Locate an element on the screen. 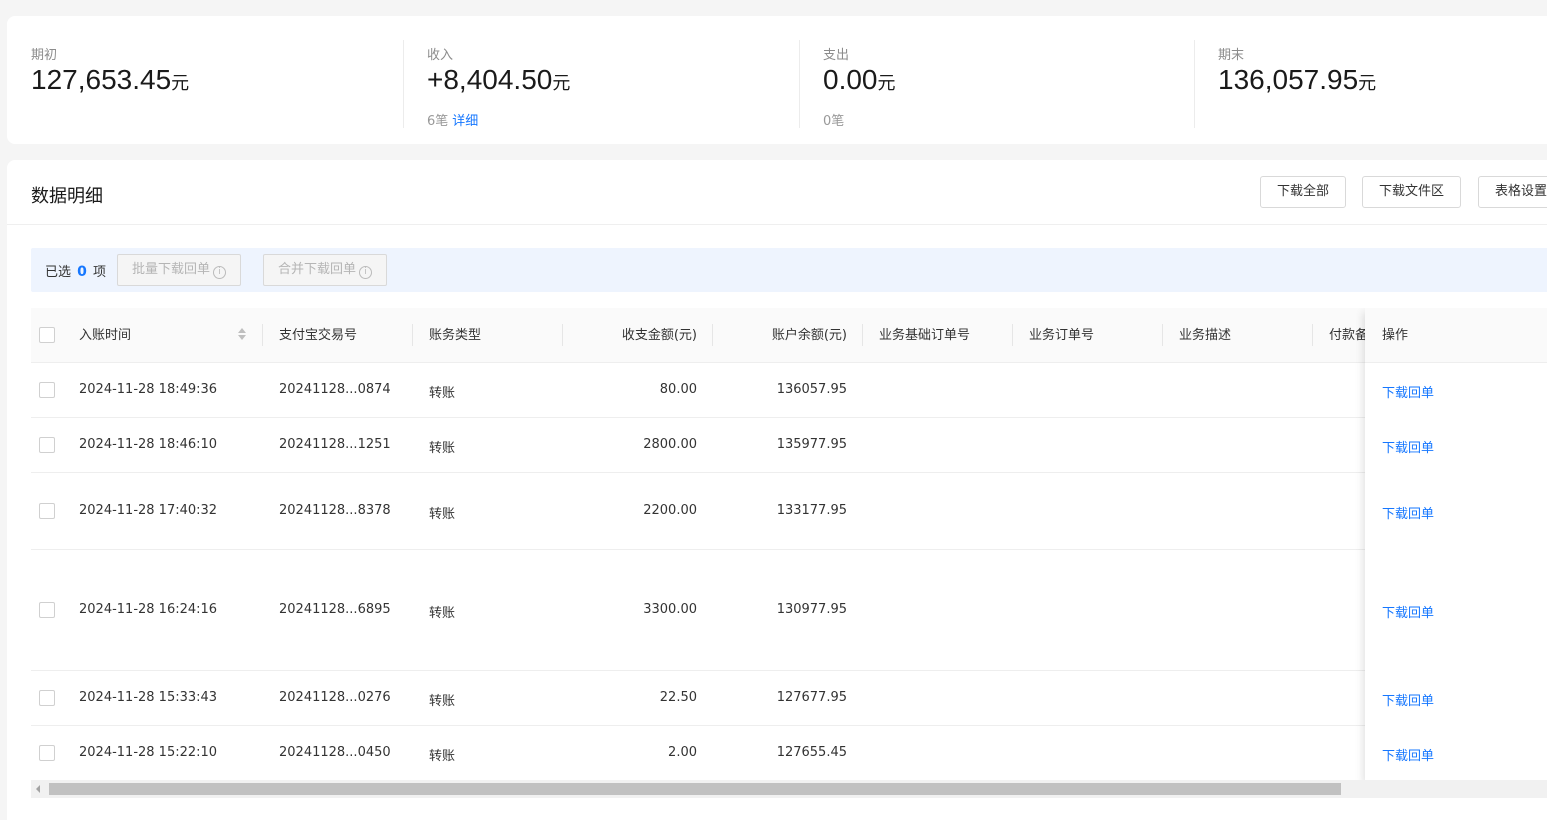  cell-amount: 80.00 is located at coordinates (678, 389).